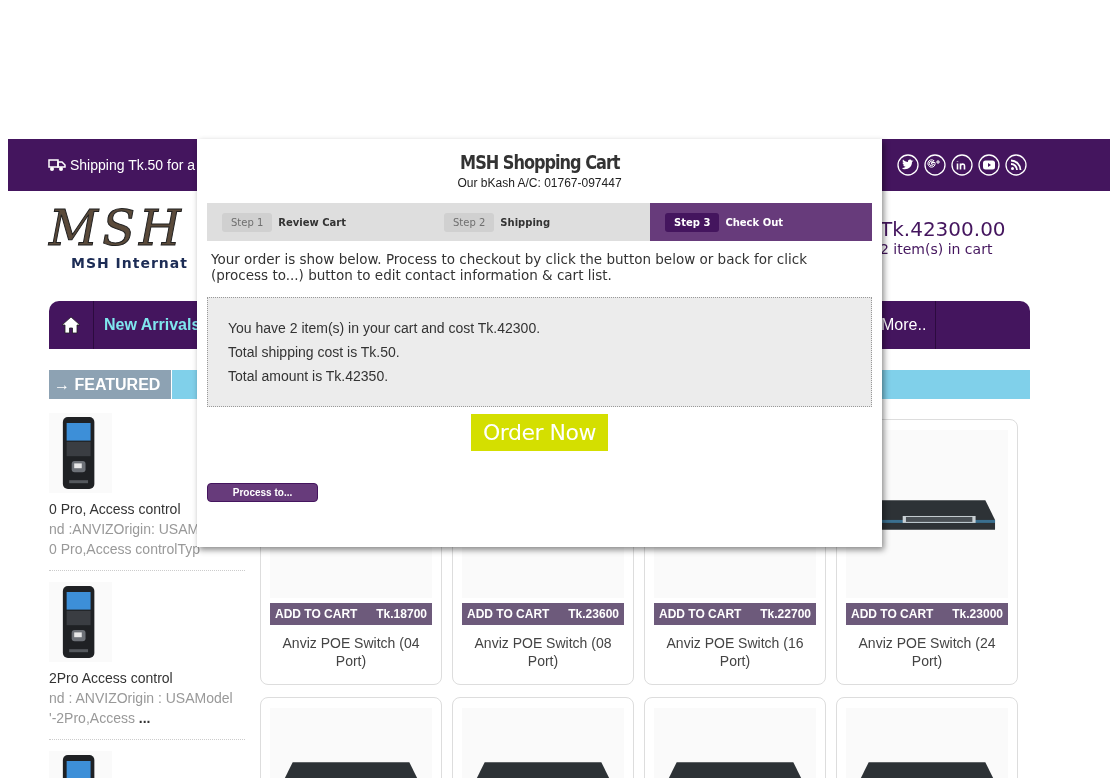 Image resolution: width=1110 pixels, height=778 pixels. What do you see at coordinates (509, 267) in the screenshot?
I see `instructions: Your order is show below. Process to checkout by click the button below or back for click (process to...) button to edit contact information & cart list.` at bounding box center [509, 267].